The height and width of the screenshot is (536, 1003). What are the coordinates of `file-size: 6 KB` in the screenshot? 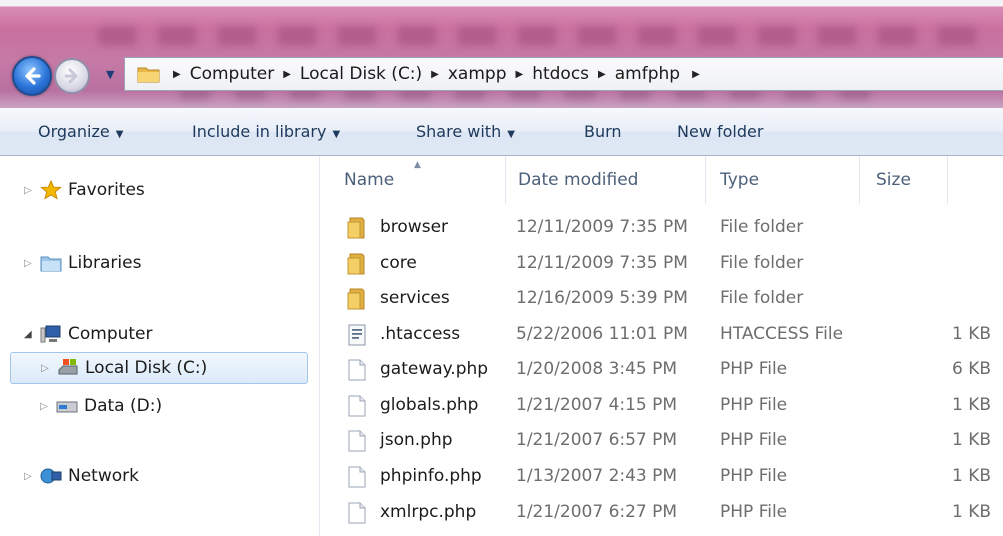 It's located at (971, 369).